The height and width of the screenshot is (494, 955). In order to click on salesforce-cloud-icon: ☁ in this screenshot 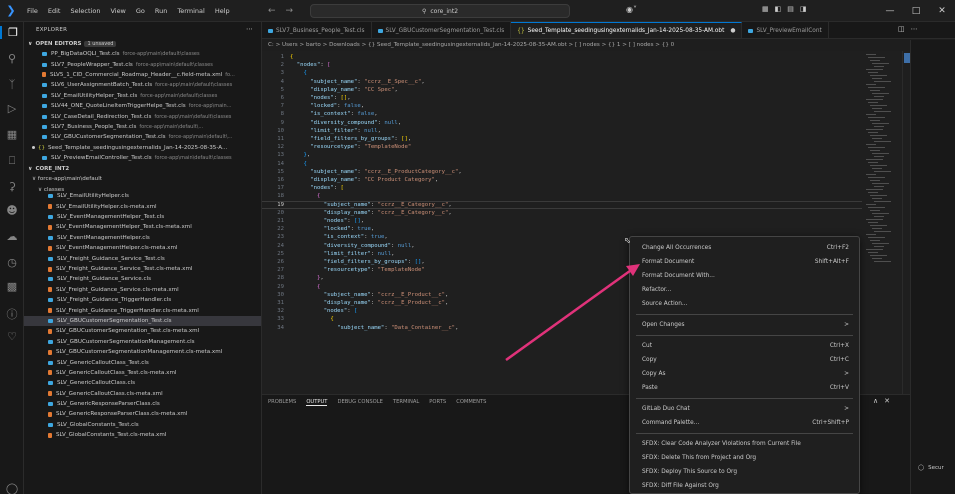, I will do `click(12, 236)`.